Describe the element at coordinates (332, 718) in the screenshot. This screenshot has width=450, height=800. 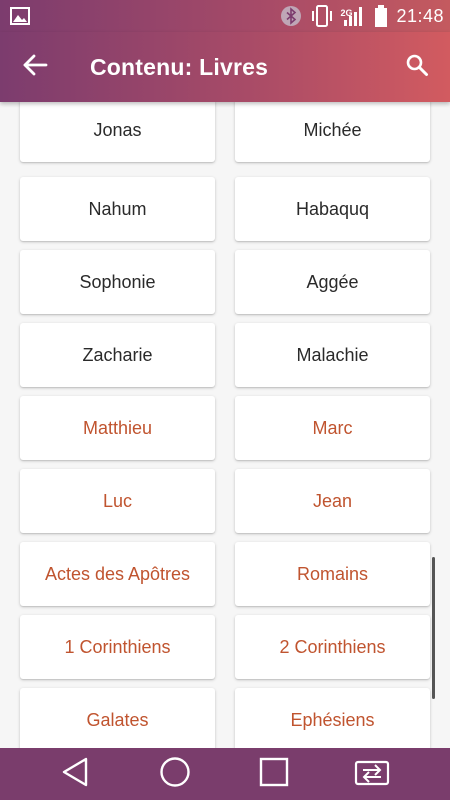
I see `book-card: Ephésiens` at that location.